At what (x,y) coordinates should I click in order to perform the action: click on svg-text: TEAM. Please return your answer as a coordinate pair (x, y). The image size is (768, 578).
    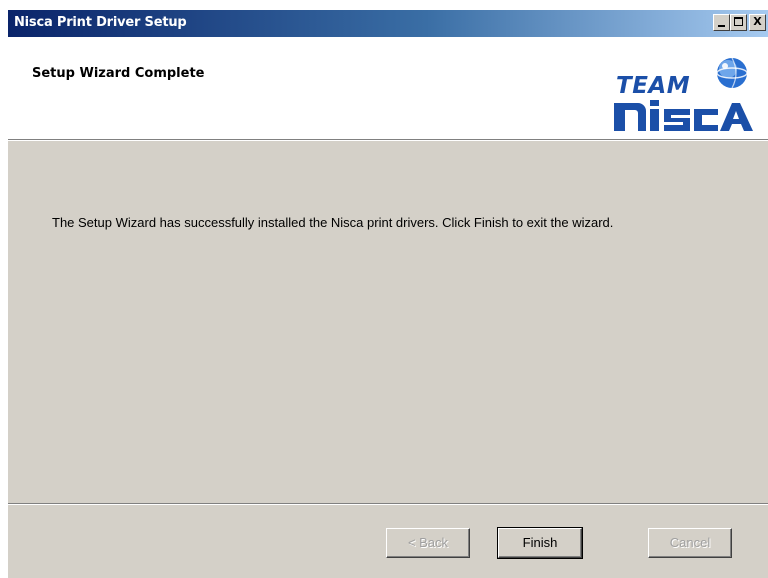
    Looking at the image, I should click on (653, 86).